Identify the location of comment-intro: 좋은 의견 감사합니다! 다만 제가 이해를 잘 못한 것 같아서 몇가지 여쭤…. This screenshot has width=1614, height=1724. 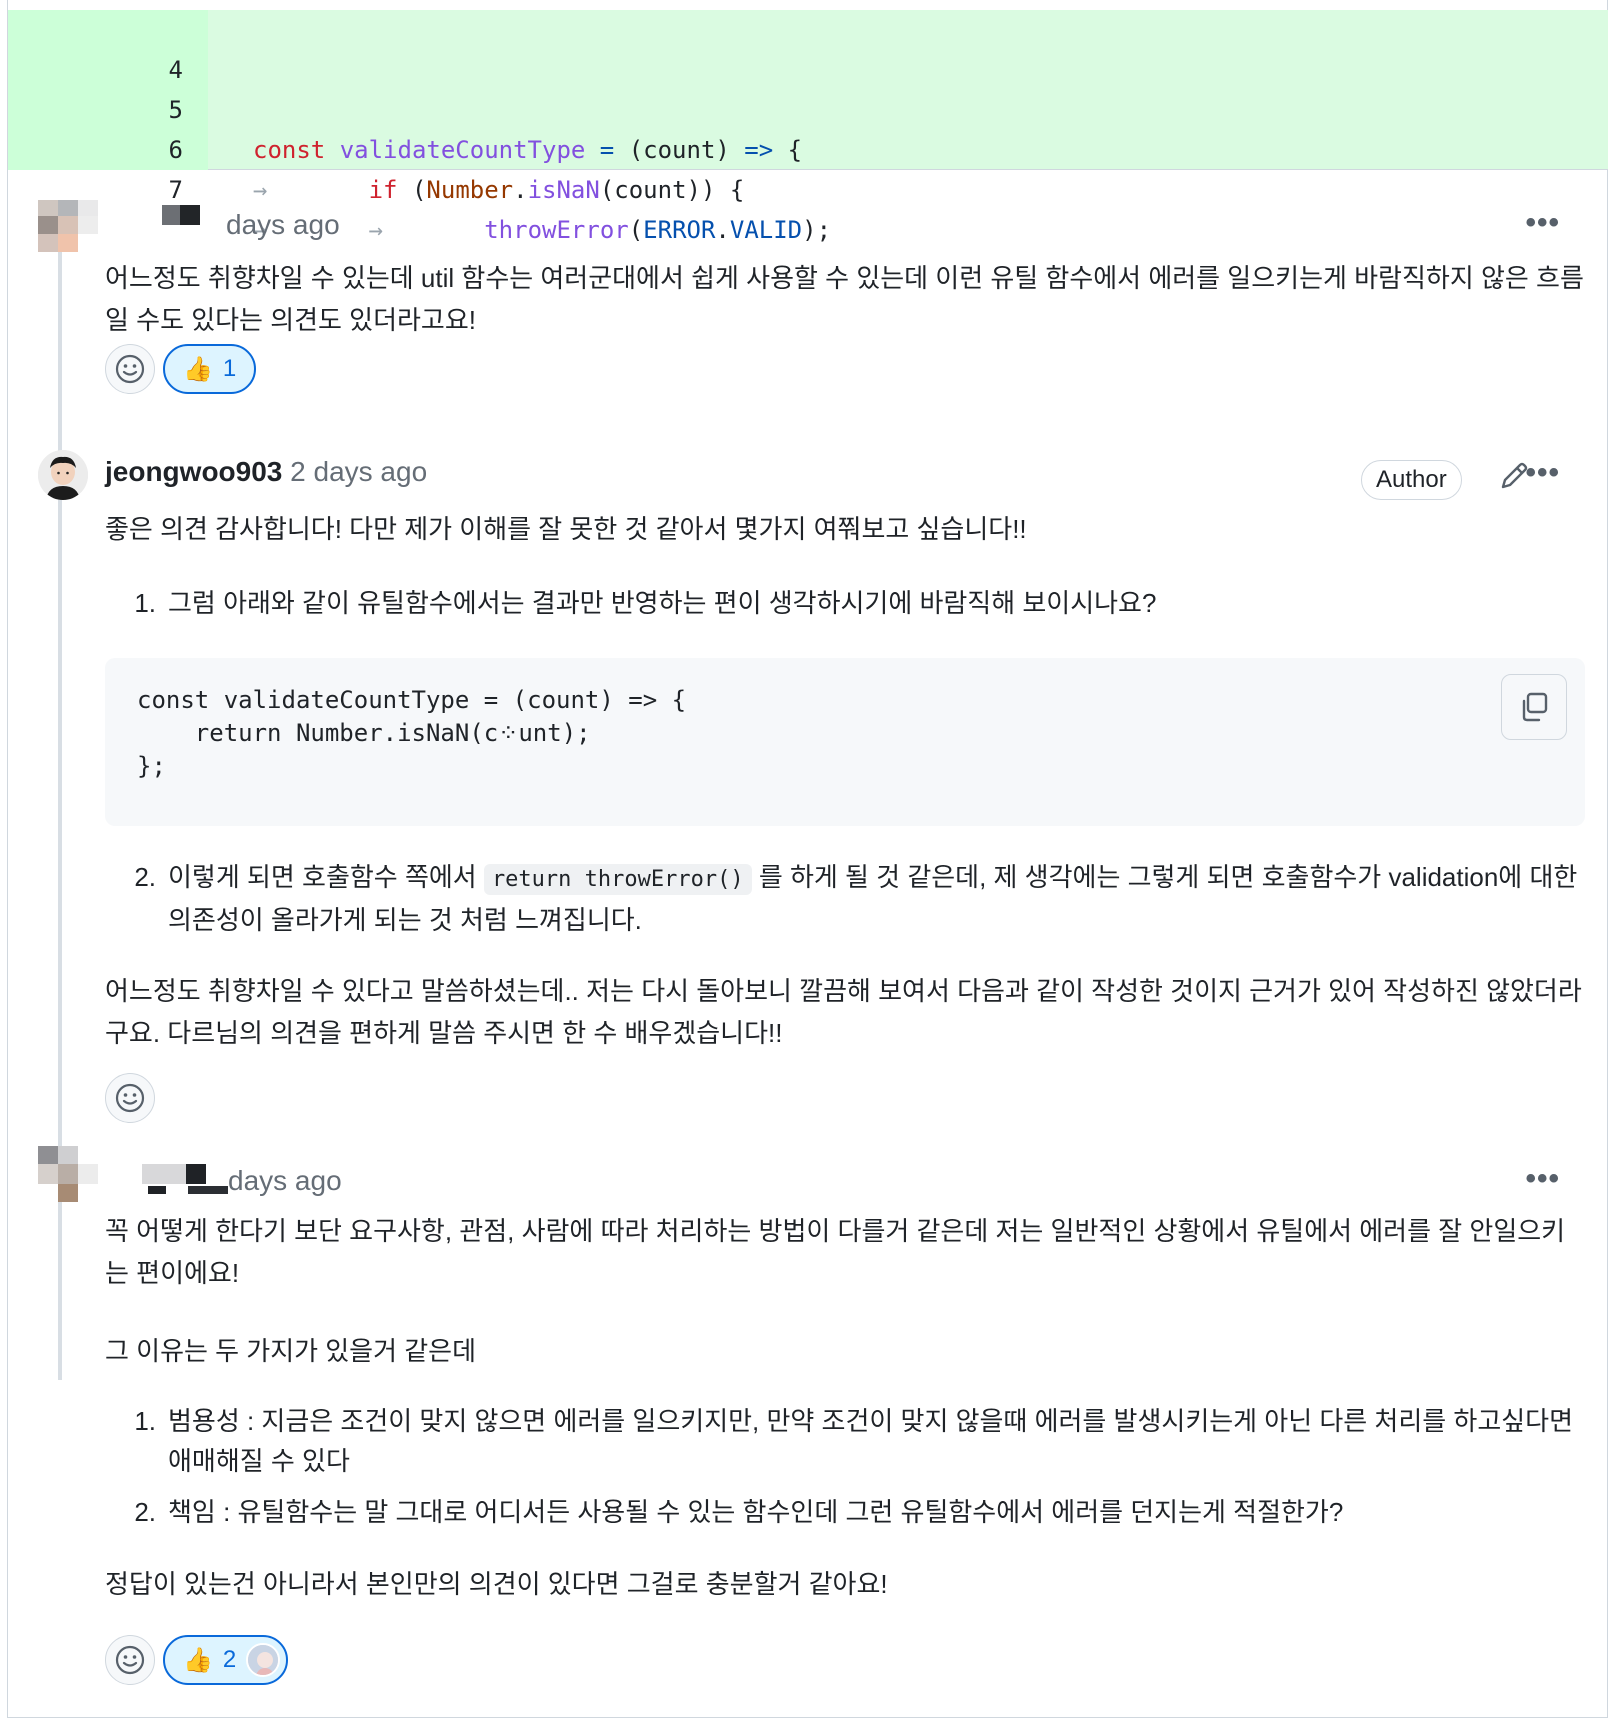
(566, 529).